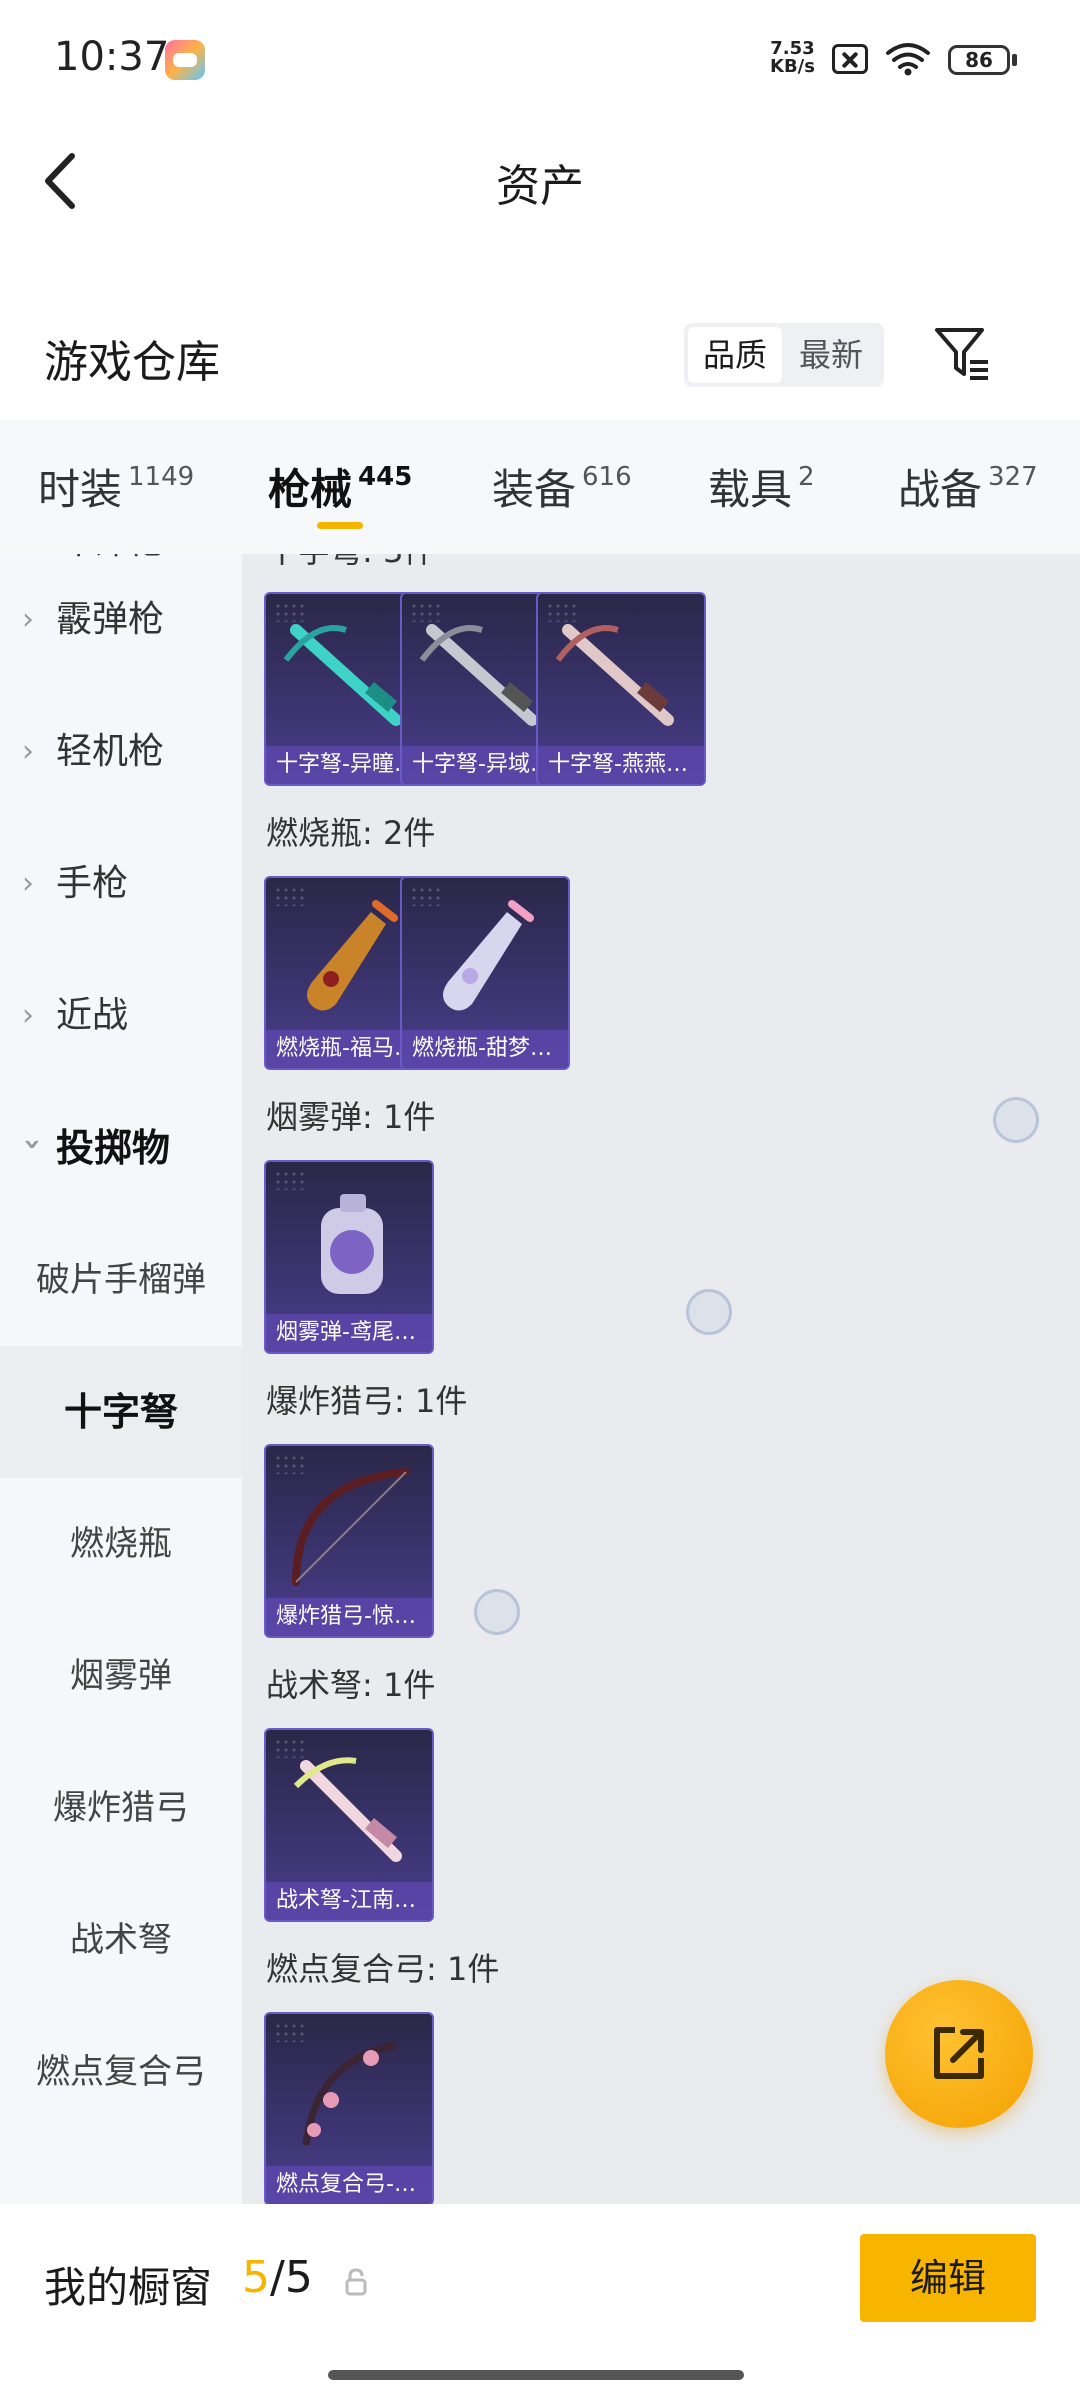 This screenshot has height=2400, width=1080. Describe the element at coordinates (351, 1117) in the screenshot. I see `group-title: 烟雾弹: 1件` at that location.